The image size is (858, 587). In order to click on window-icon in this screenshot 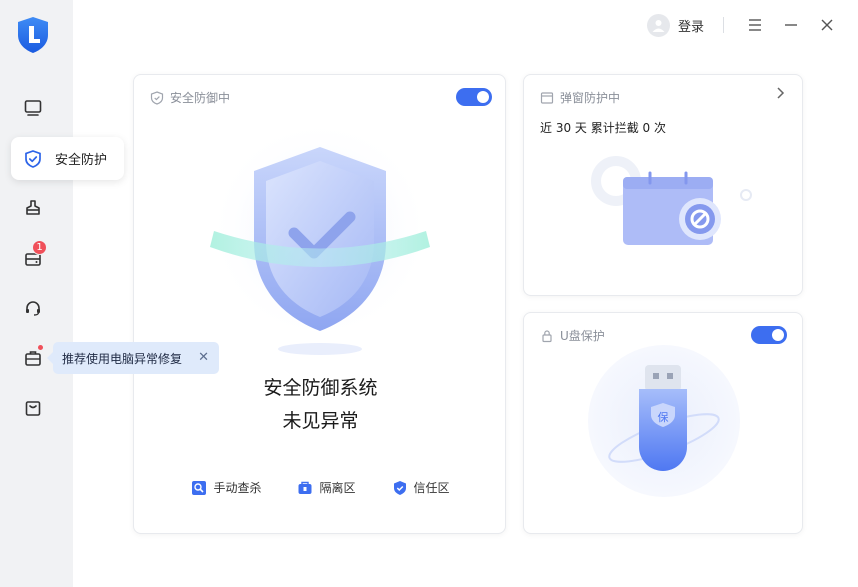, I will do `click(547, 97)`.